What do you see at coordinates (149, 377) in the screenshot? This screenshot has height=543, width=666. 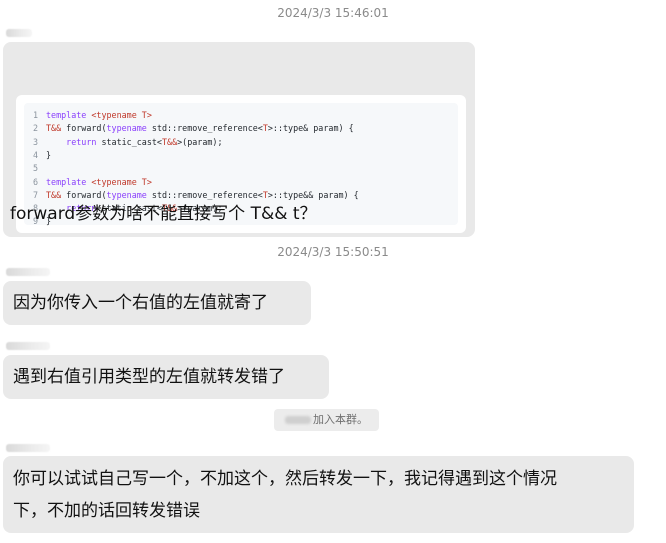 I see `message-text: 遇到右值引用类型的左值就转发错了` at bounding box center [149, 377].